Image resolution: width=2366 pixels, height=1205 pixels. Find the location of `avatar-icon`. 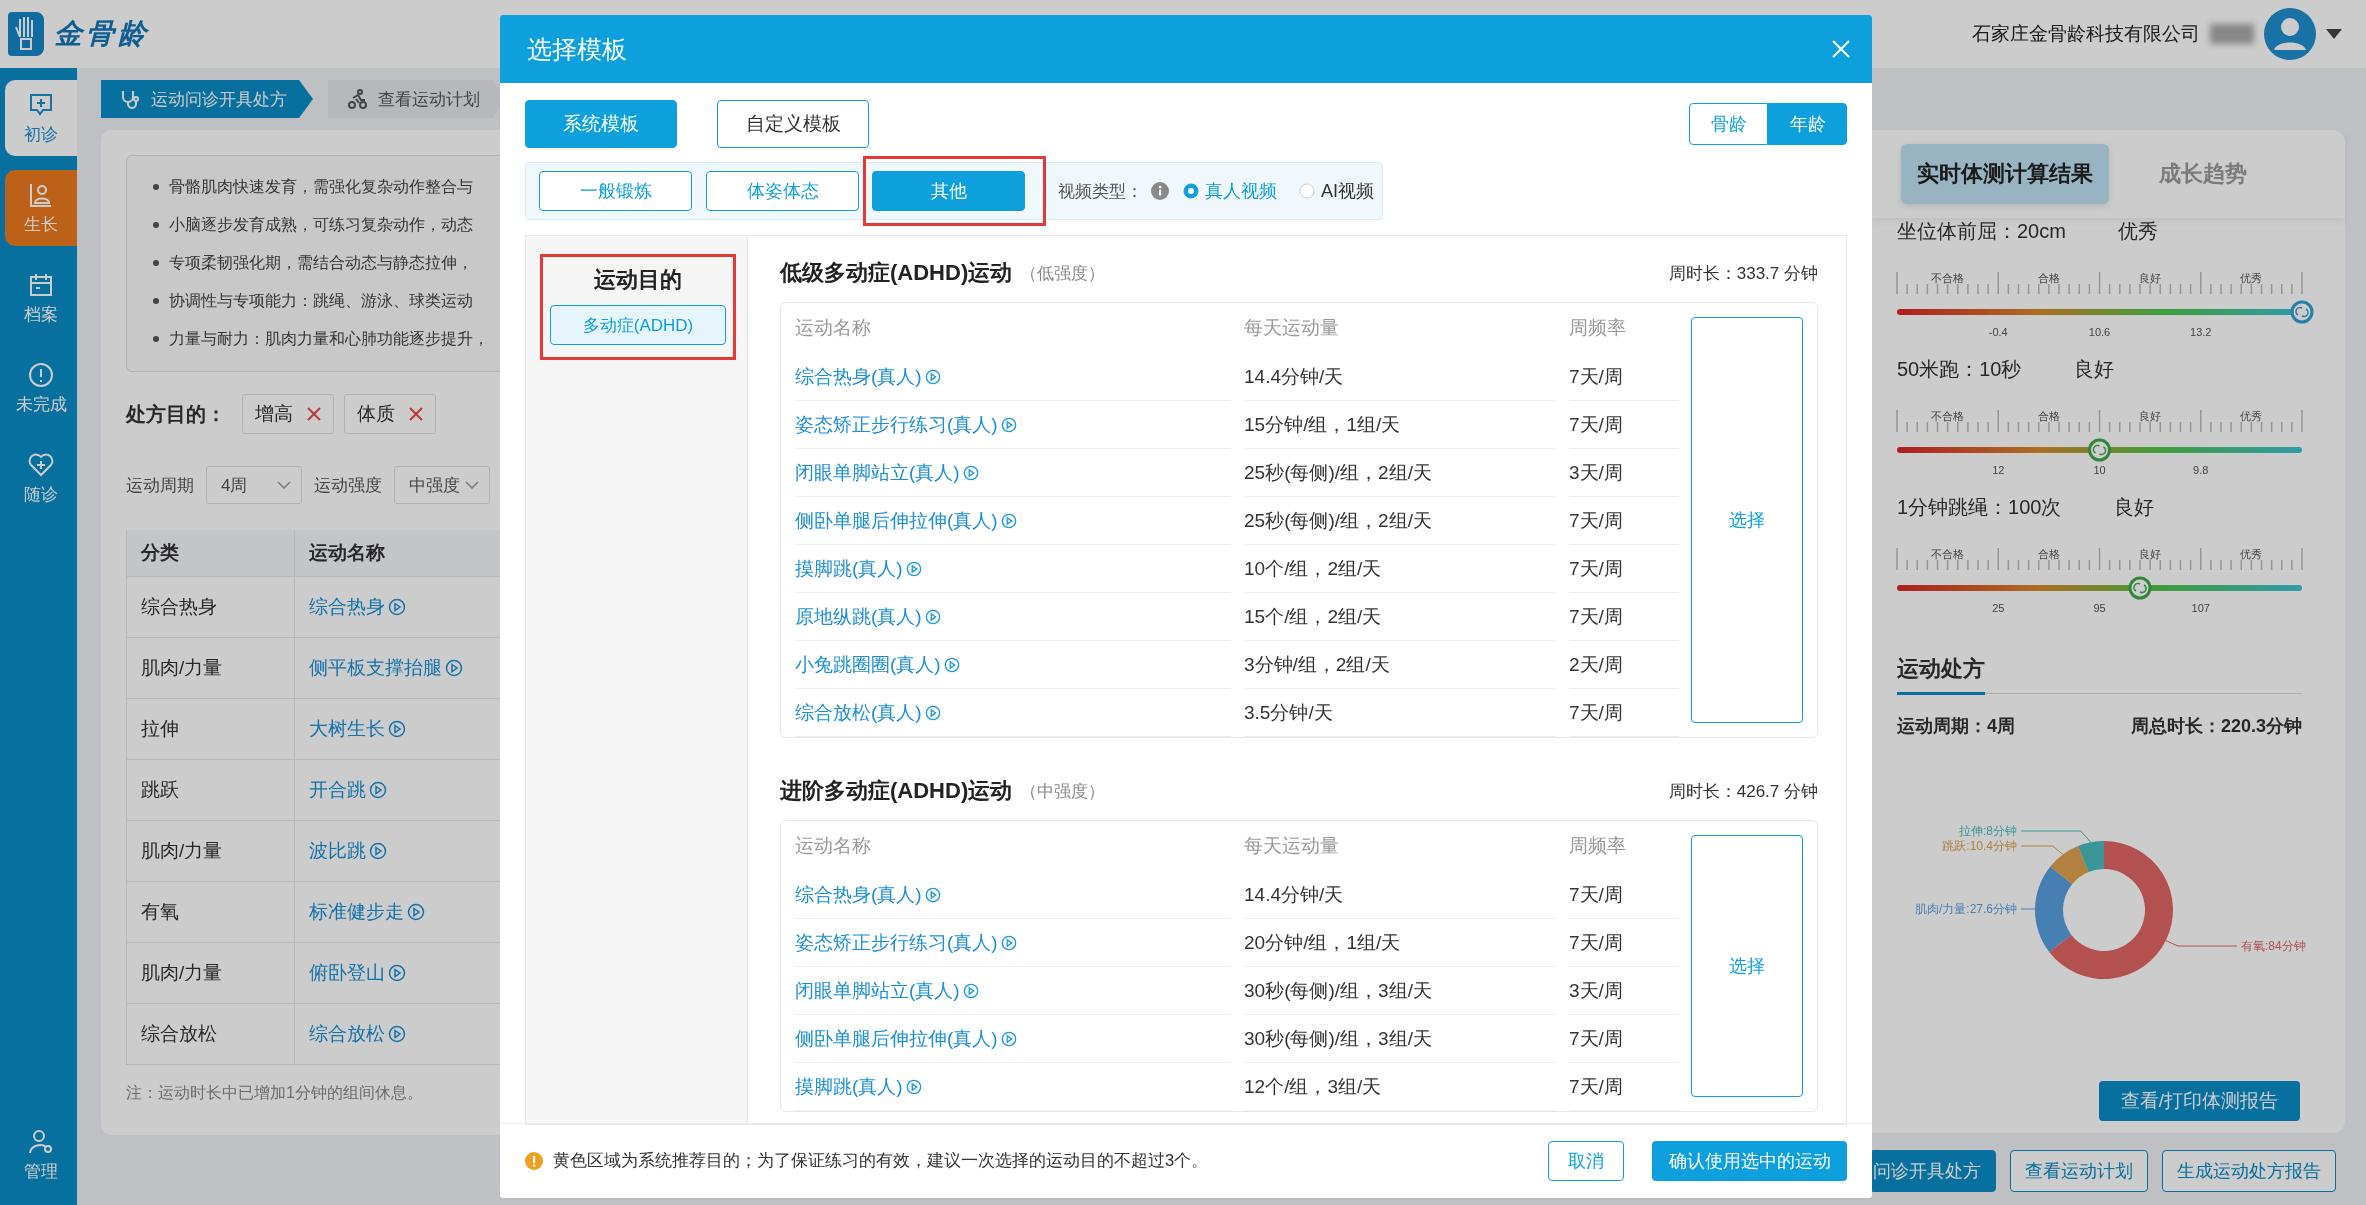

avatar-icon is located at coordinates (2290, 34).